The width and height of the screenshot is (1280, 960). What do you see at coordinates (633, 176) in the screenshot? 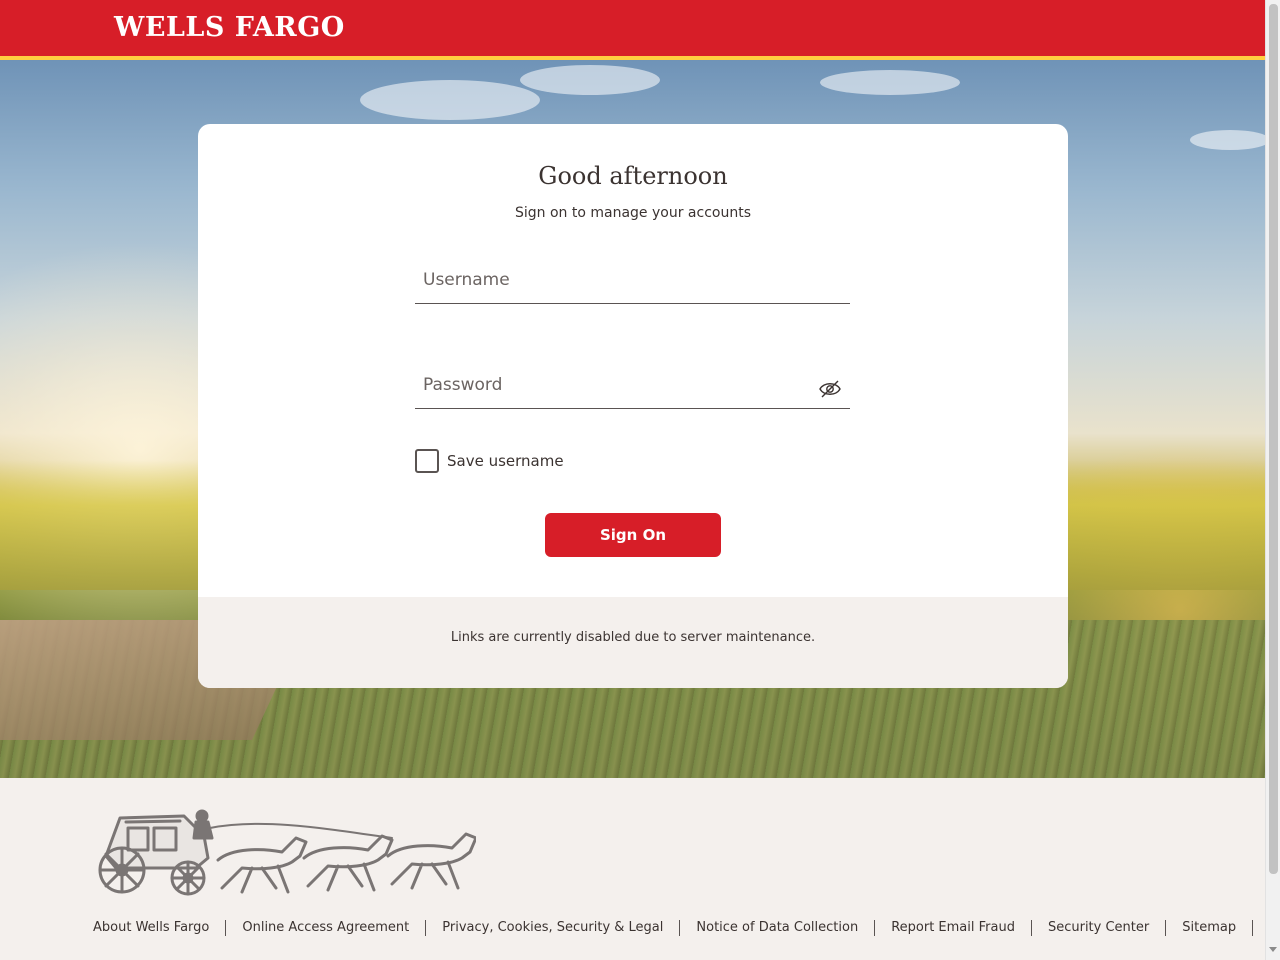
I see `greeting-heading: Good afternoon` at bounding box center [633, 176].